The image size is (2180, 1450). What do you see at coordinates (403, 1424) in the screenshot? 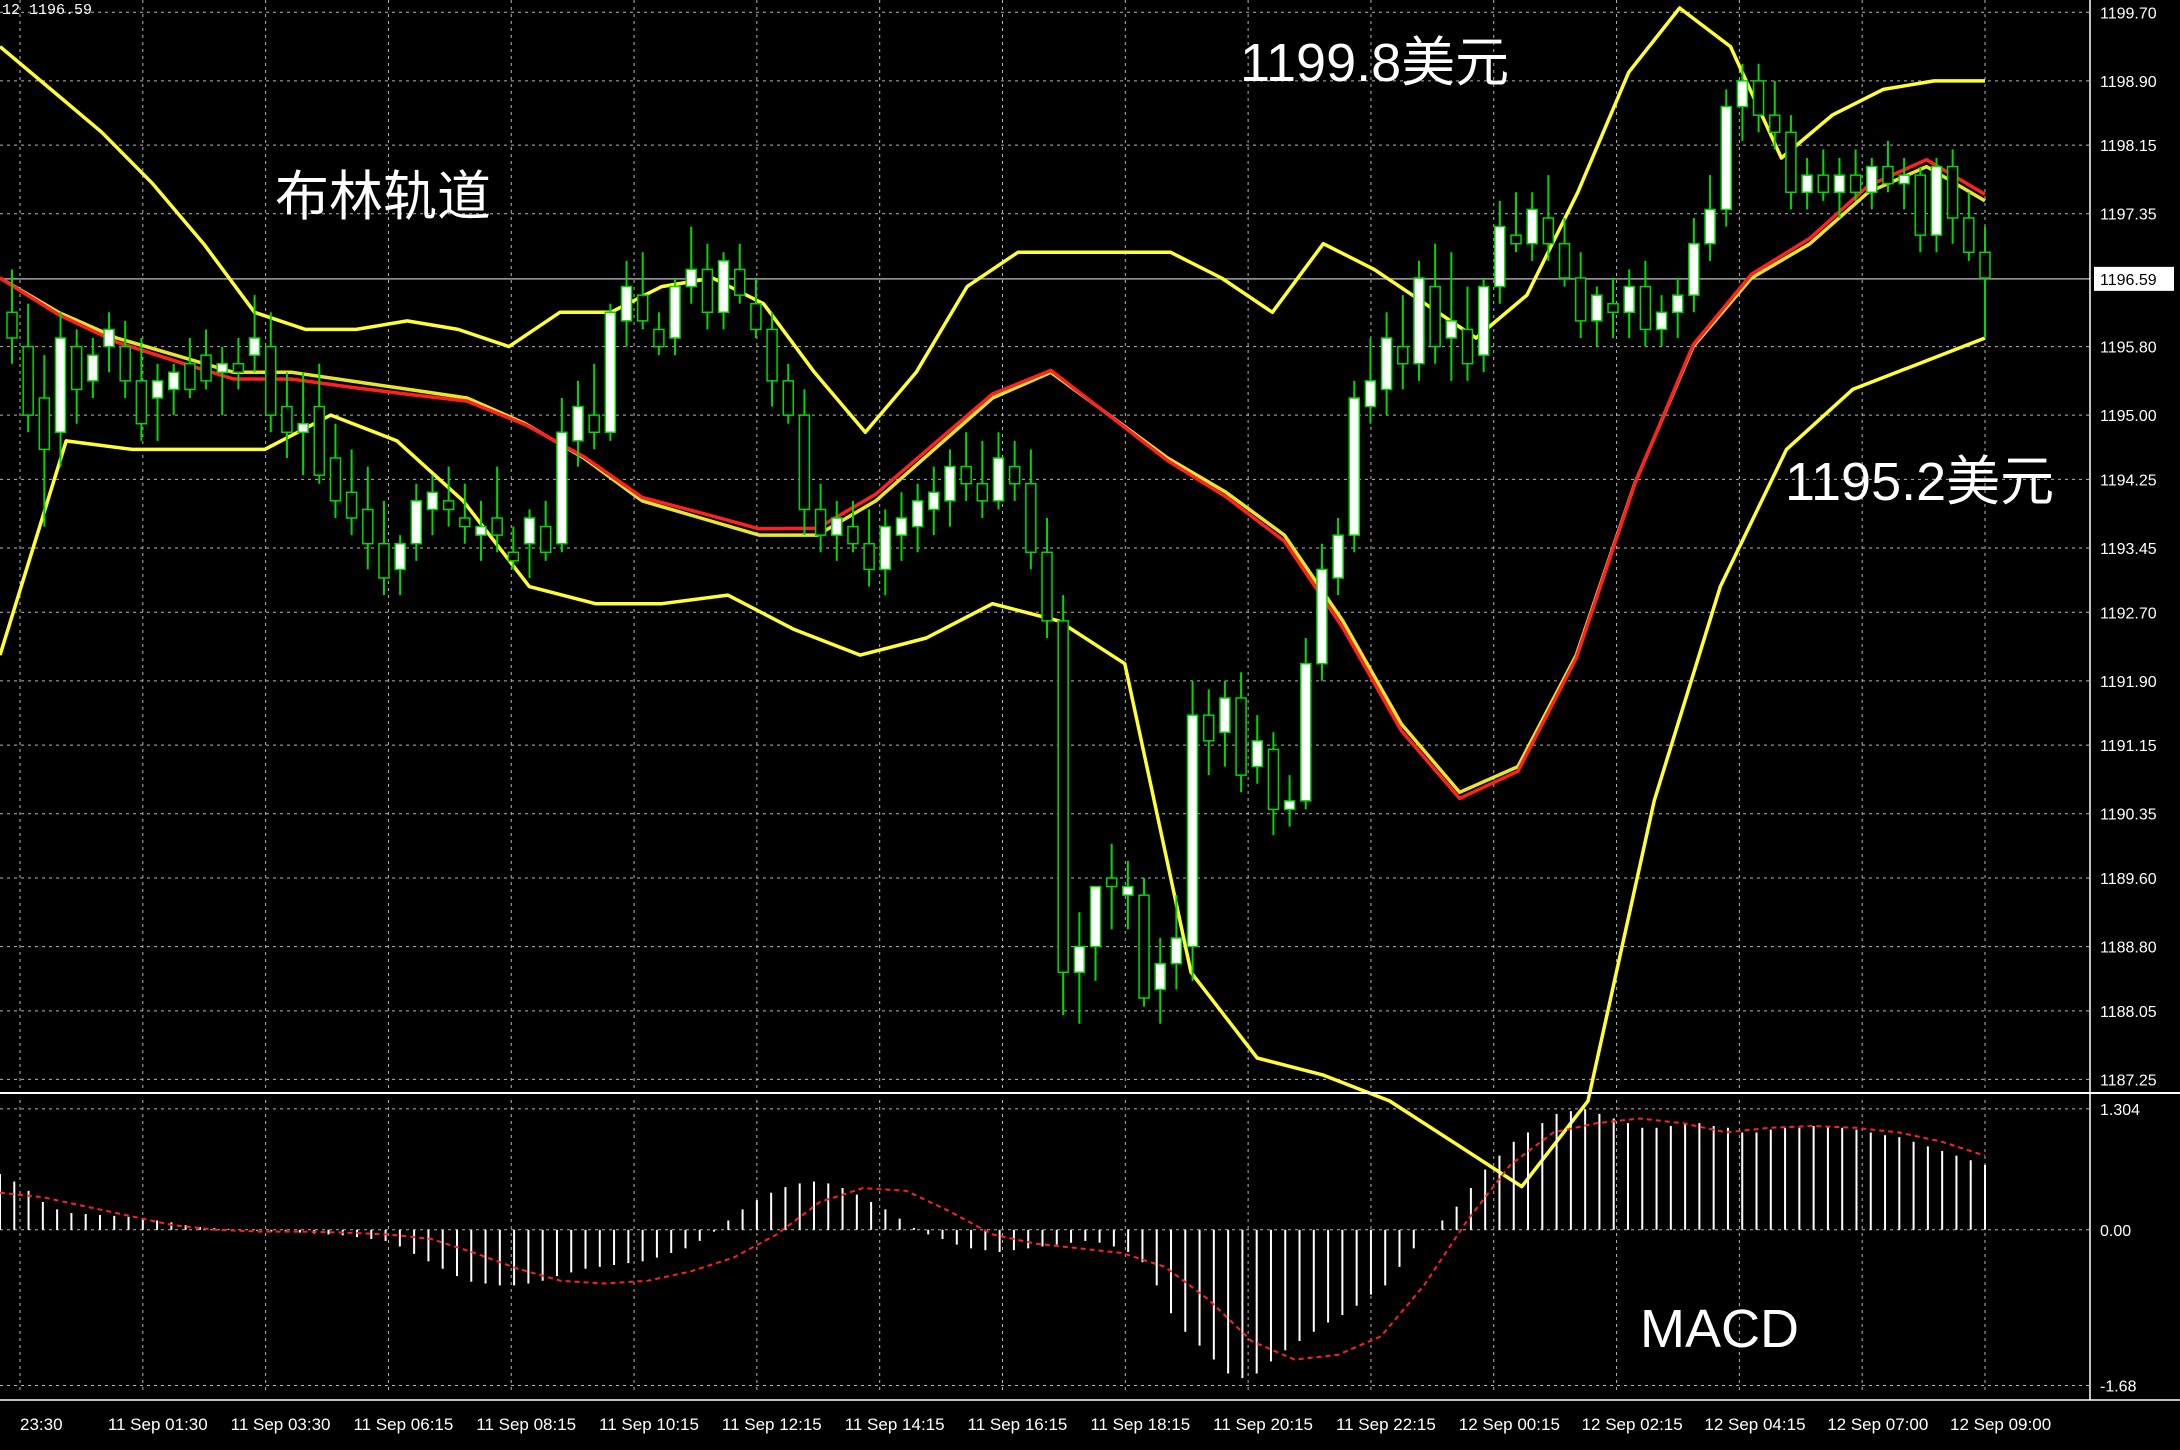
I see `x-tick-label: 11 Sep 06:15` at bounding box center [403, 1424].